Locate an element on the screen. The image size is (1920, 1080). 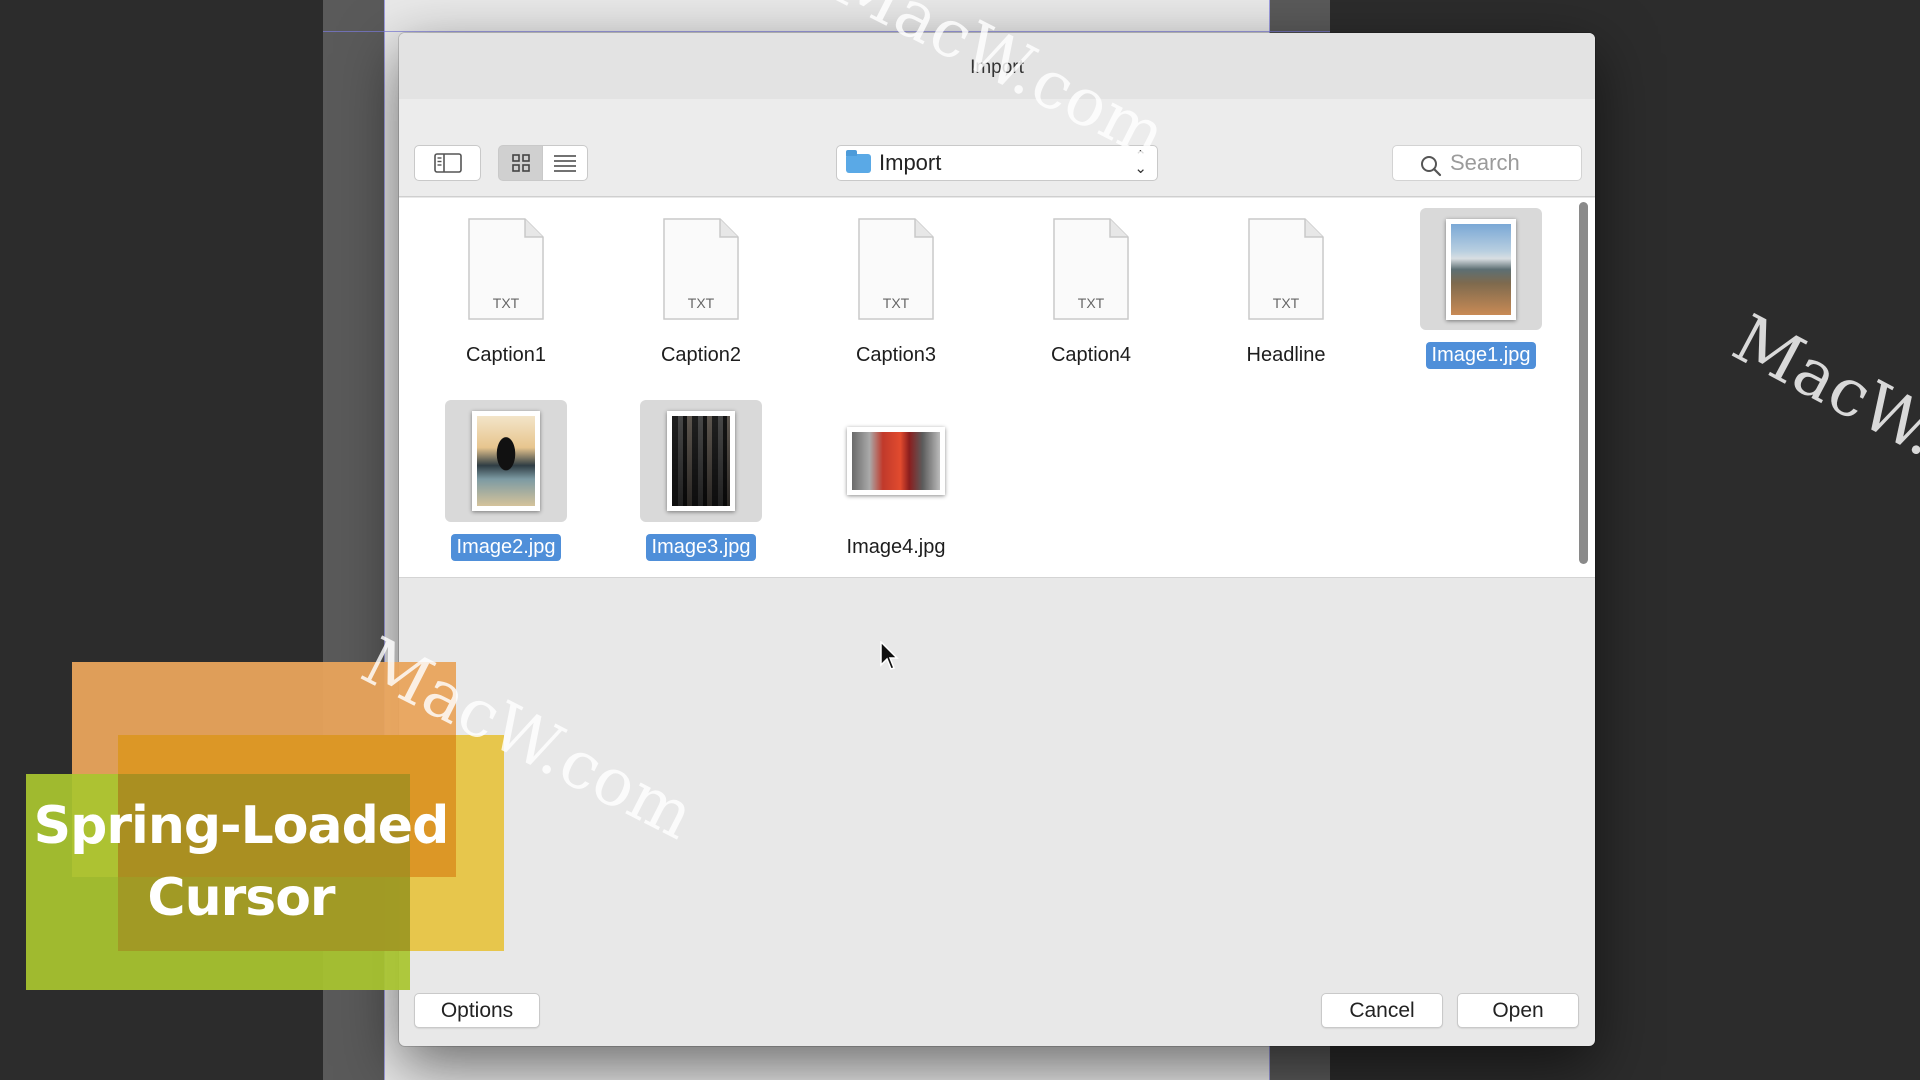
dialog-title: Import is located at coordinates (997, 66).